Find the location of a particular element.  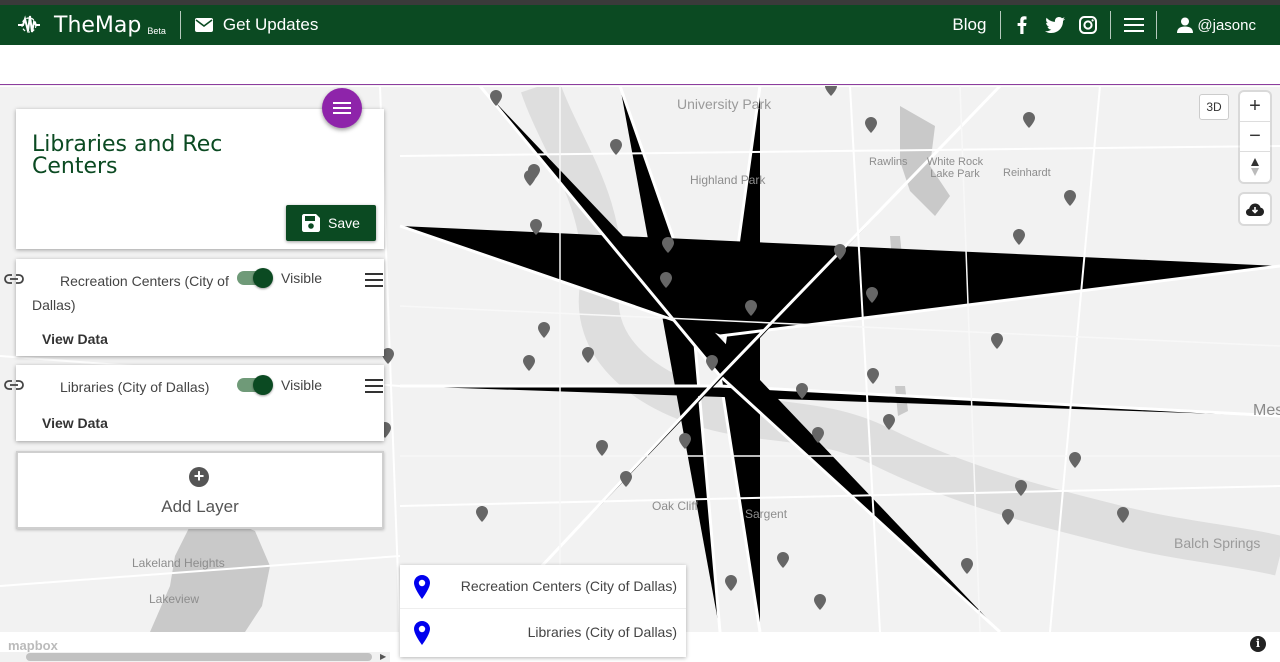

legend-row: Recreation Centers (City of Dallas) is located at coordinates (543, 587).